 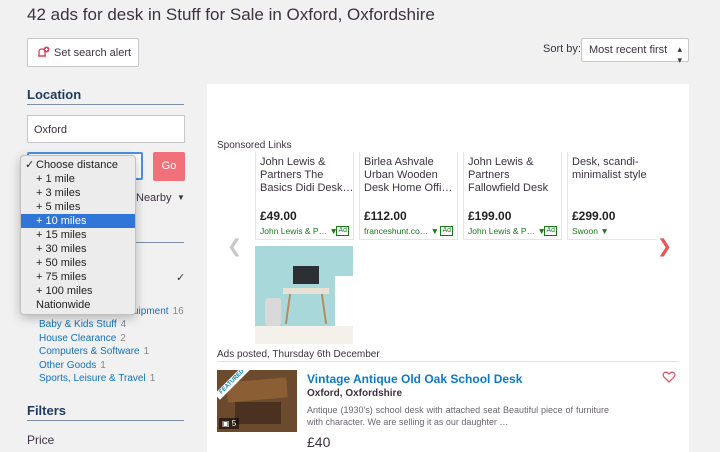 I want to click on ad-price: £299.00, so click(x=594, y=216).